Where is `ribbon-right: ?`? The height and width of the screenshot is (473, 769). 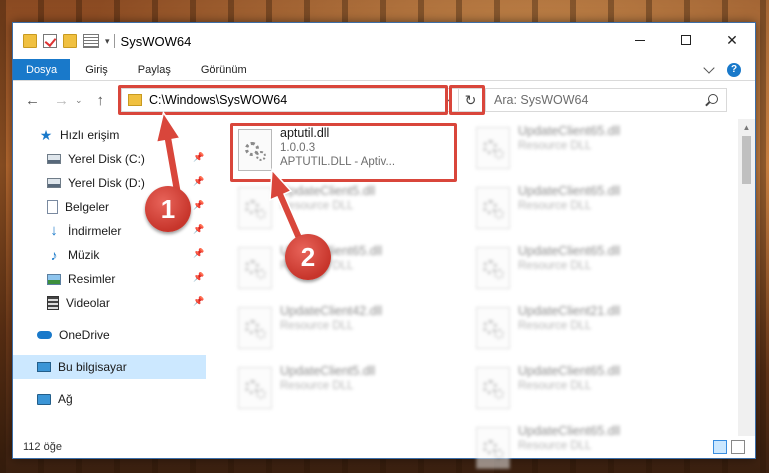
ribbon-right: ? is located at coordinates (729, 69).